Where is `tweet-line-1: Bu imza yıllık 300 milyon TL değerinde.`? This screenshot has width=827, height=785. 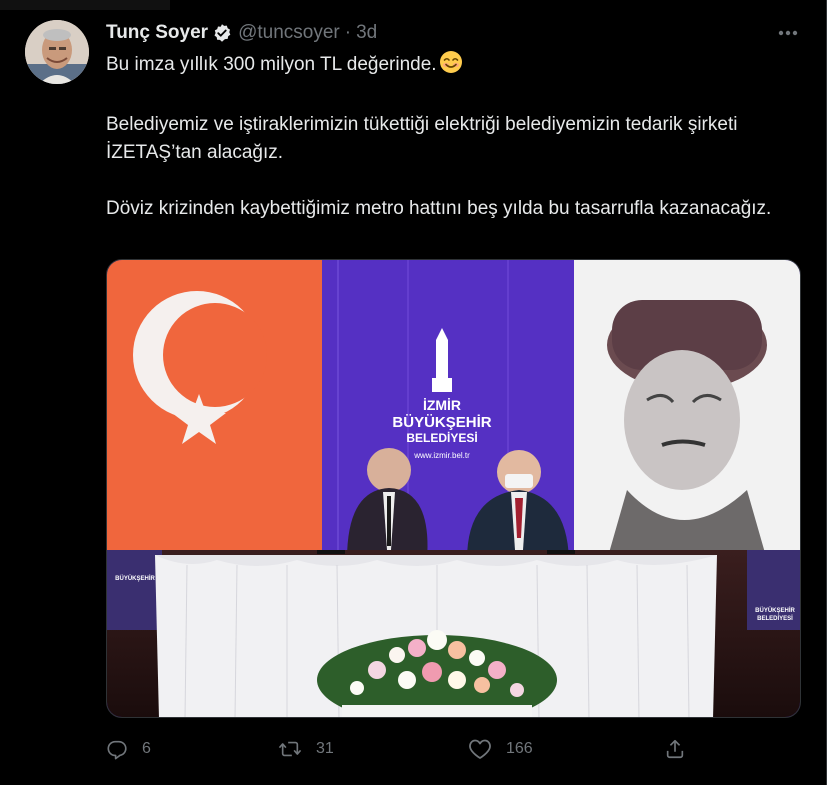 tweet-line-1: Bu imza yıllık 300 milyon TL değerinde. is located at coordinates (456, 66).